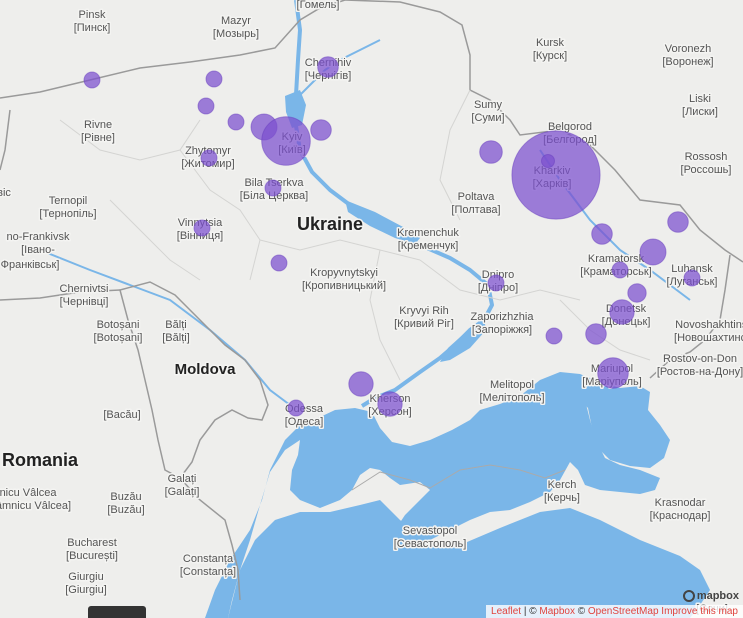 The height and width of the screenshot is (618, 743). What do you see at coordinates (653, 252) in the screenshot?
I see `map-bubble-b19` at bounding box center [653, 252].